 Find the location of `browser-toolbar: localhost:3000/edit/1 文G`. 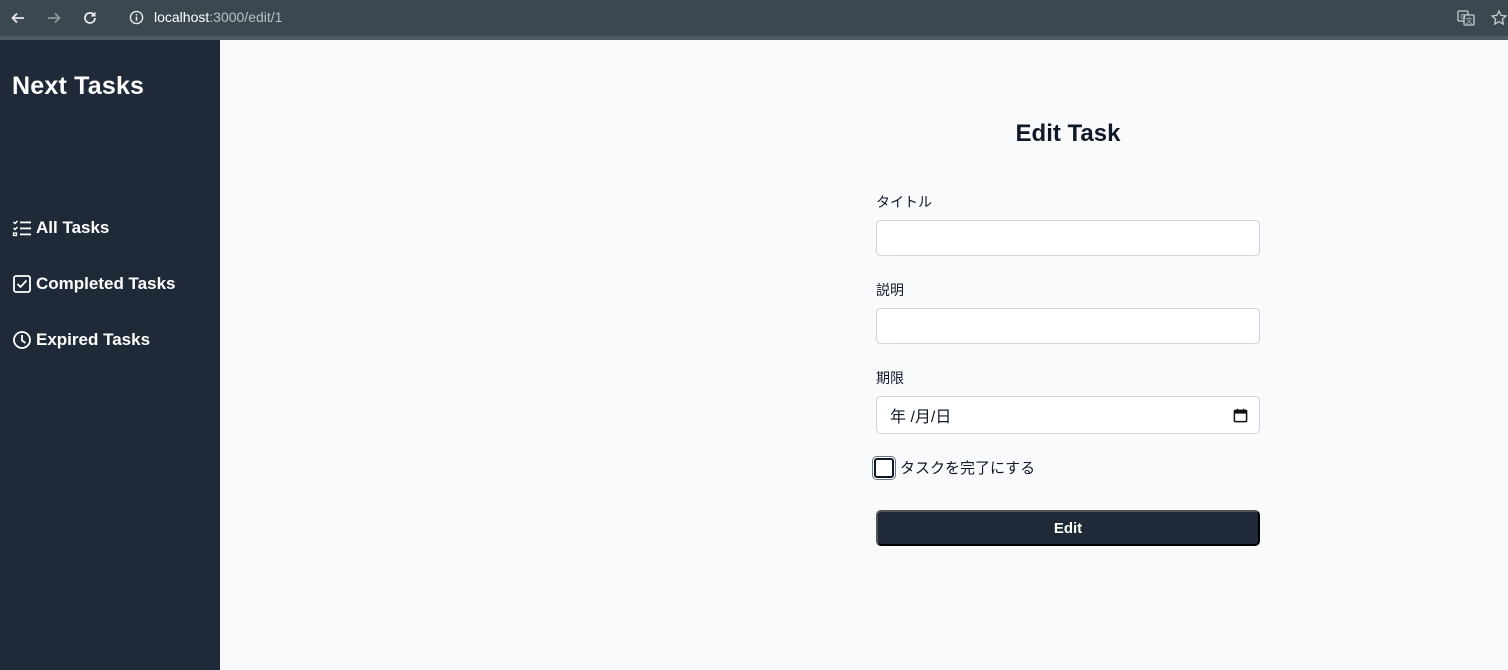

browser-toolbar: localhost:3000/edit/1 文G is located at coordinates (754, 20).